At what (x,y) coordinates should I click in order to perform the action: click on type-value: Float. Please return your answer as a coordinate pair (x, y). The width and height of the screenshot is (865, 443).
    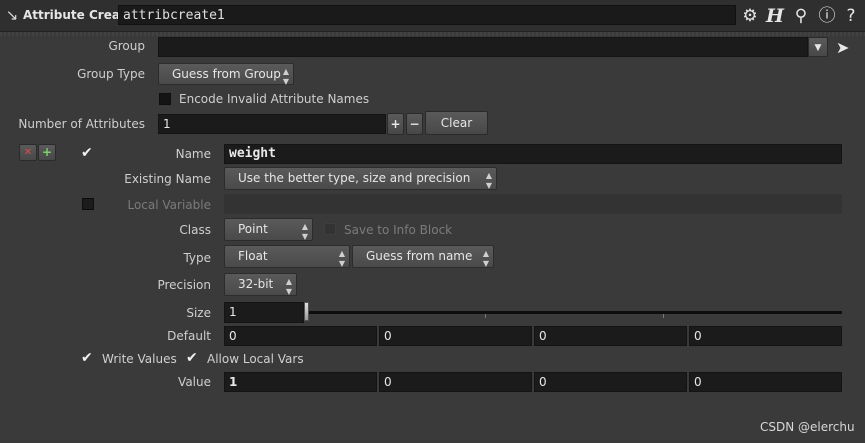
    Looking at the image, I should click on (253, 256).